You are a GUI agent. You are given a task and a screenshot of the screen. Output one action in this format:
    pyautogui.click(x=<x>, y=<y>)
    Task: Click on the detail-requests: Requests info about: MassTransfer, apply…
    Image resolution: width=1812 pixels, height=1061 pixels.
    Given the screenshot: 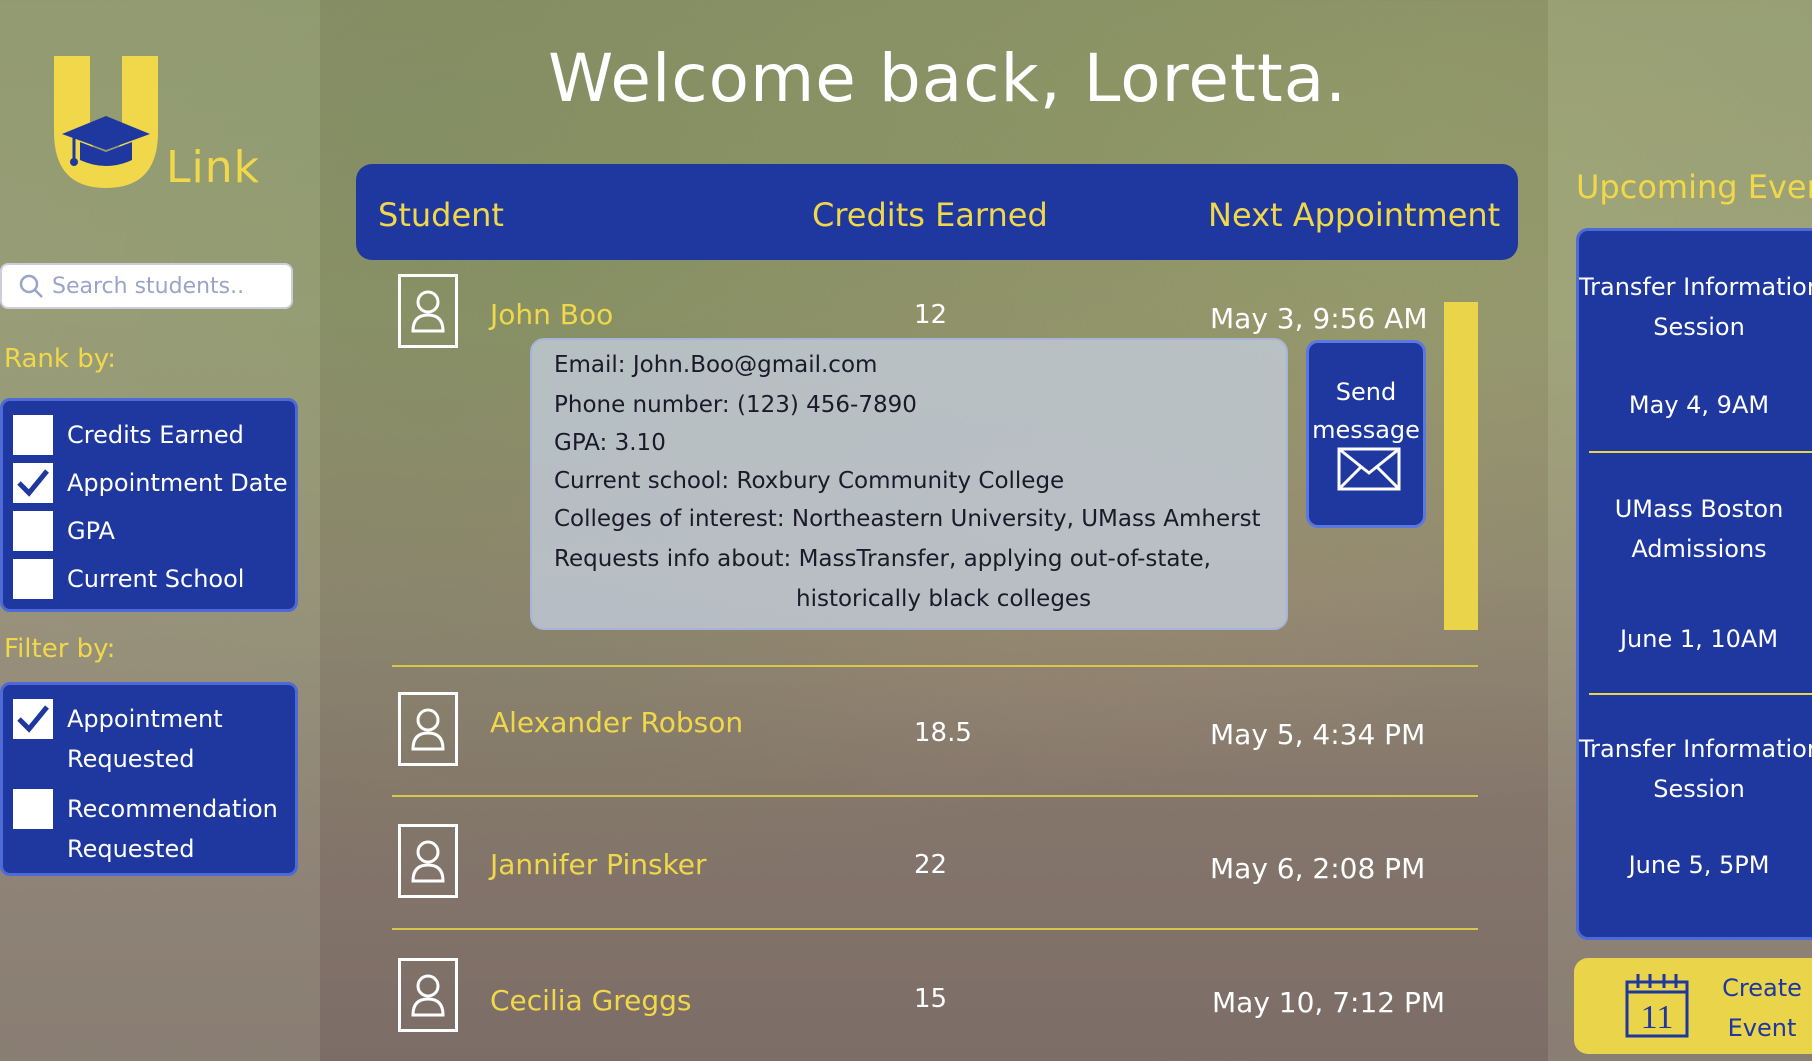 What is the action you would take?
    pyautogui.click(x=882, y=559)
    